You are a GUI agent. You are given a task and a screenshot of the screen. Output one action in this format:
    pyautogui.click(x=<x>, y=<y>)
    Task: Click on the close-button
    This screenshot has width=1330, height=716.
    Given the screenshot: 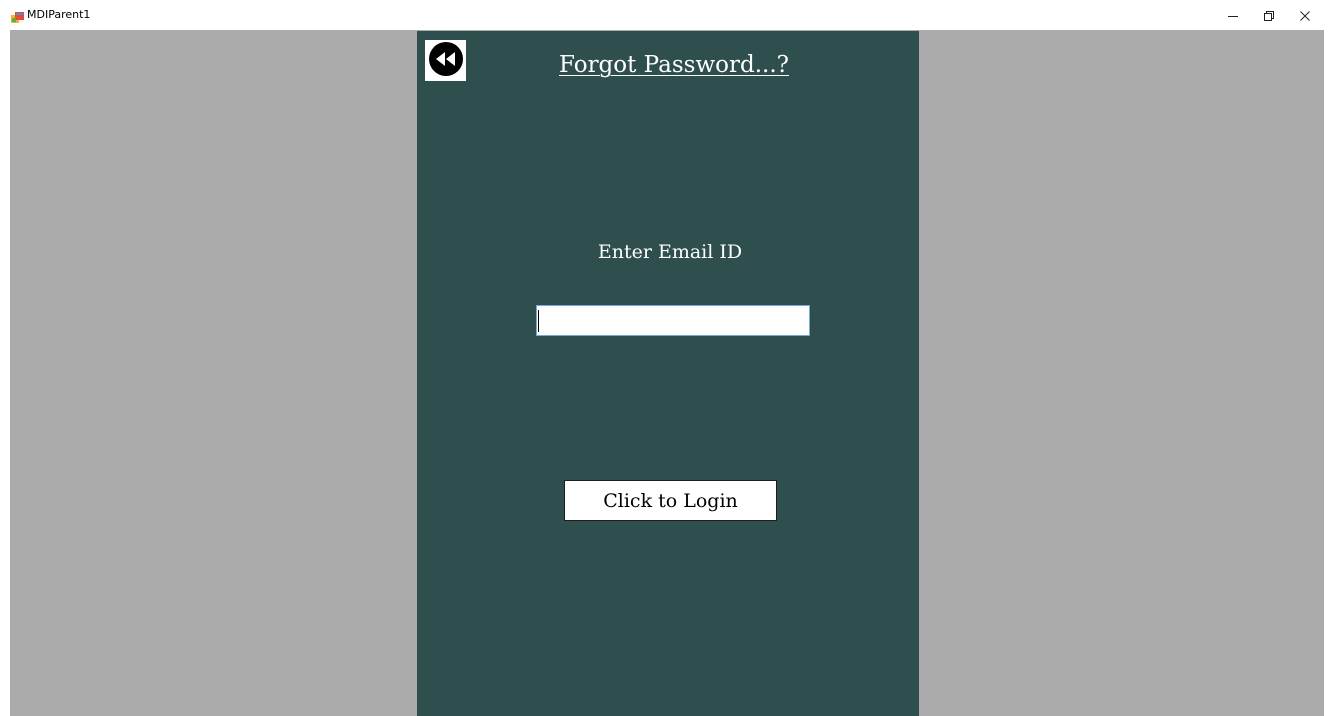 What is the action you would take?
    pyautogui.click(x=1305, y=15)
    